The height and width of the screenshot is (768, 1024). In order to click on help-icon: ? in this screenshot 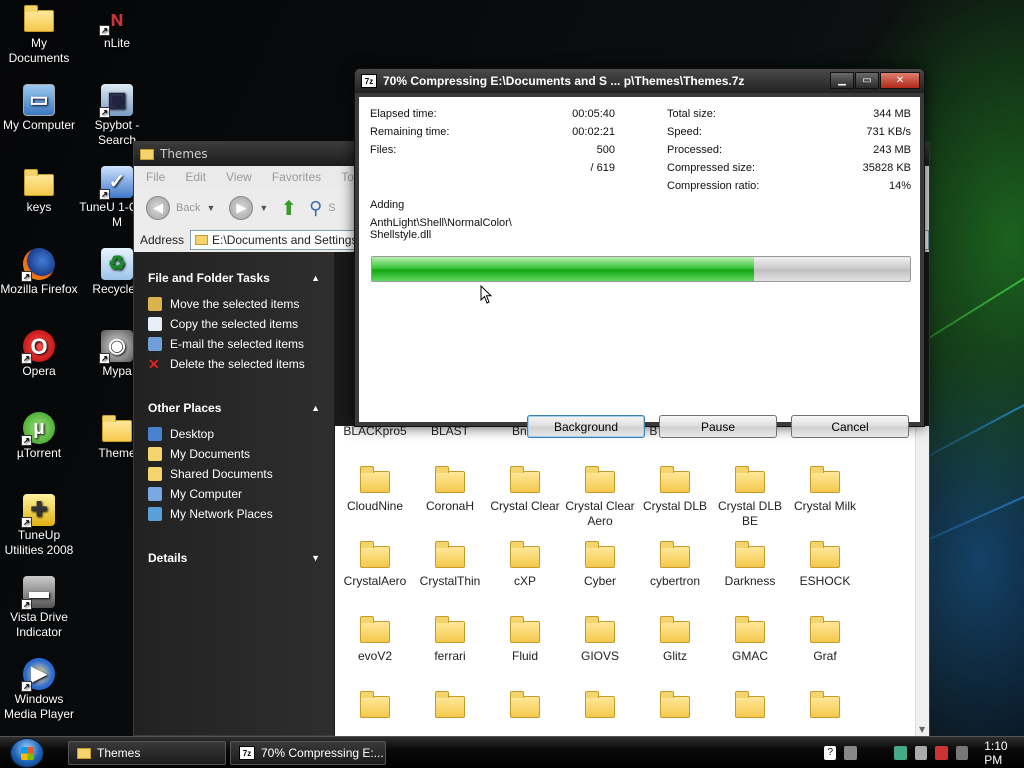, I will do `click(830, 753)`.